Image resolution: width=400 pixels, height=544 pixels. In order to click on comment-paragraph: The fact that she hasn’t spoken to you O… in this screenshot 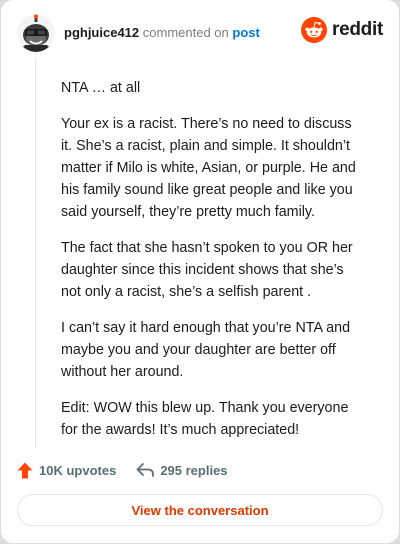, I will do `click(207, 270)`.